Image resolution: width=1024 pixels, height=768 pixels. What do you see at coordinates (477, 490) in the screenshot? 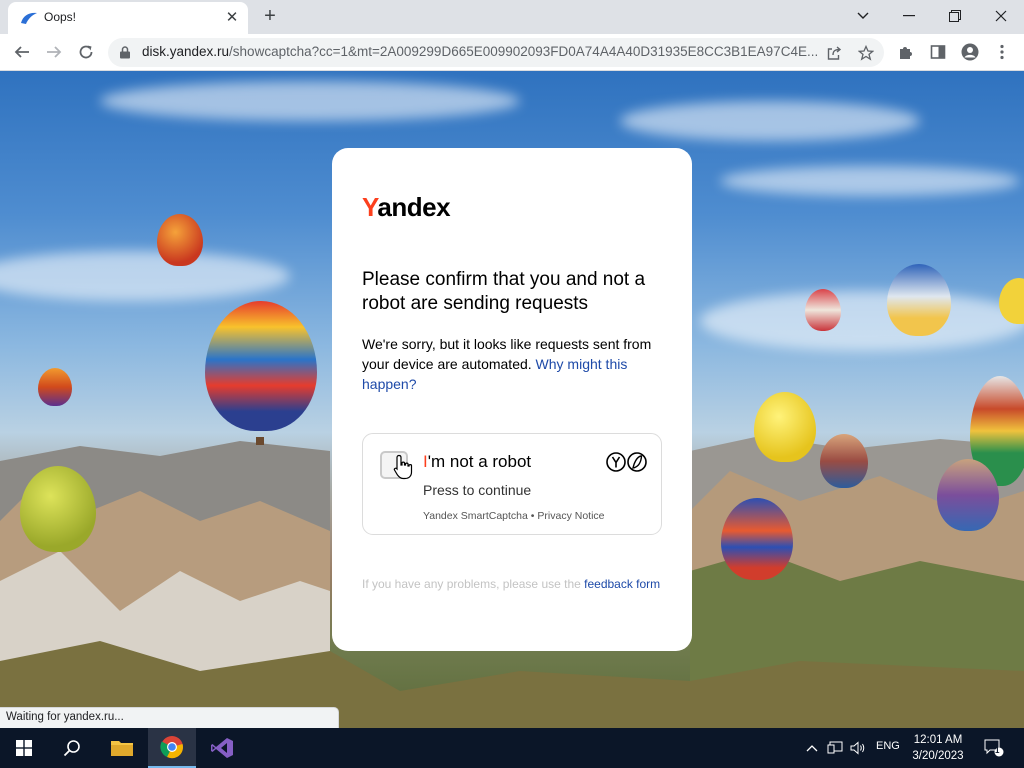
I see `press-to-continue-label: Press to continue` at bounding box center [477, 490].